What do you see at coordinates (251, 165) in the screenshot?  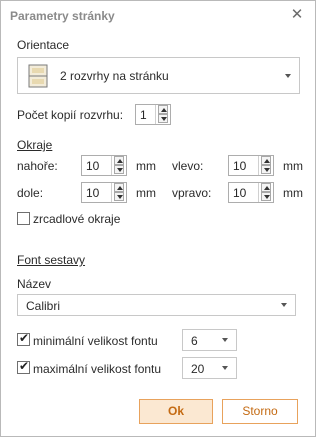 I see `margin-left-stepper: 10` at bounding box center [251, 165].